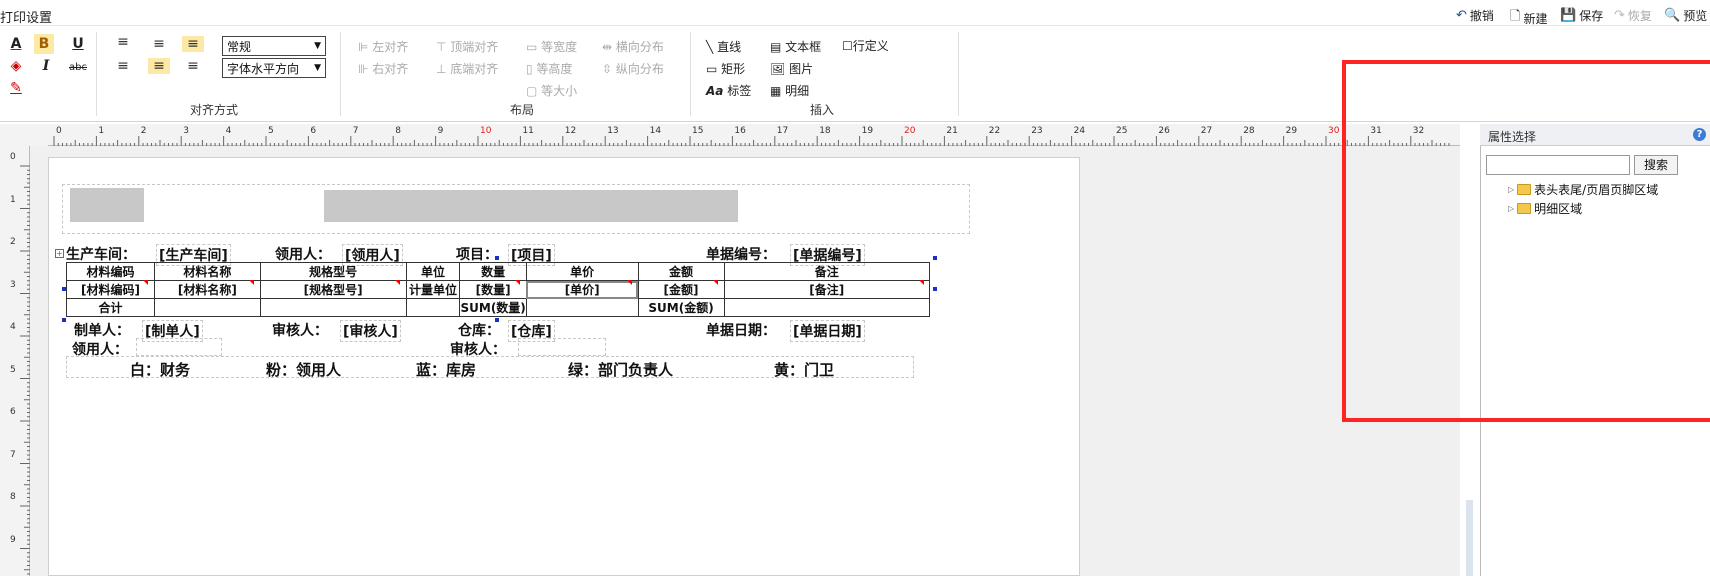  What do you see at coordinates (340, 74) in the screenshot?
I see `separator` at bounding box center [340, 74].